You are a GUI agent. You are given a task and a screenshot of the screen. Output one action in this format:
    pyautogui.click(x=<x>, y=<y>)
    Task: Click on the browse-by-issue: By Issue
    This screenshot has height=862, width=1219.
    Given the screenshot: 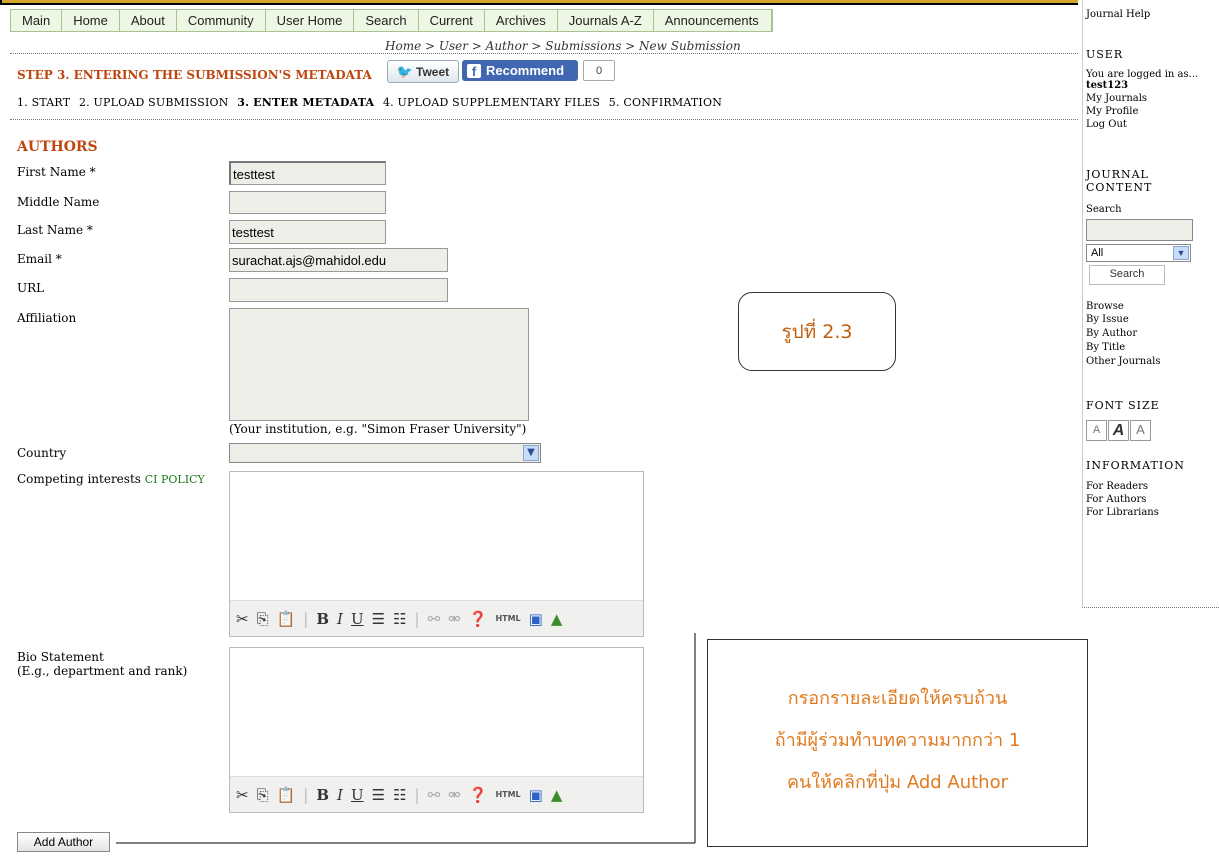 What is the action you would take?
    pyautogui.click(x=1152, y=319)
    